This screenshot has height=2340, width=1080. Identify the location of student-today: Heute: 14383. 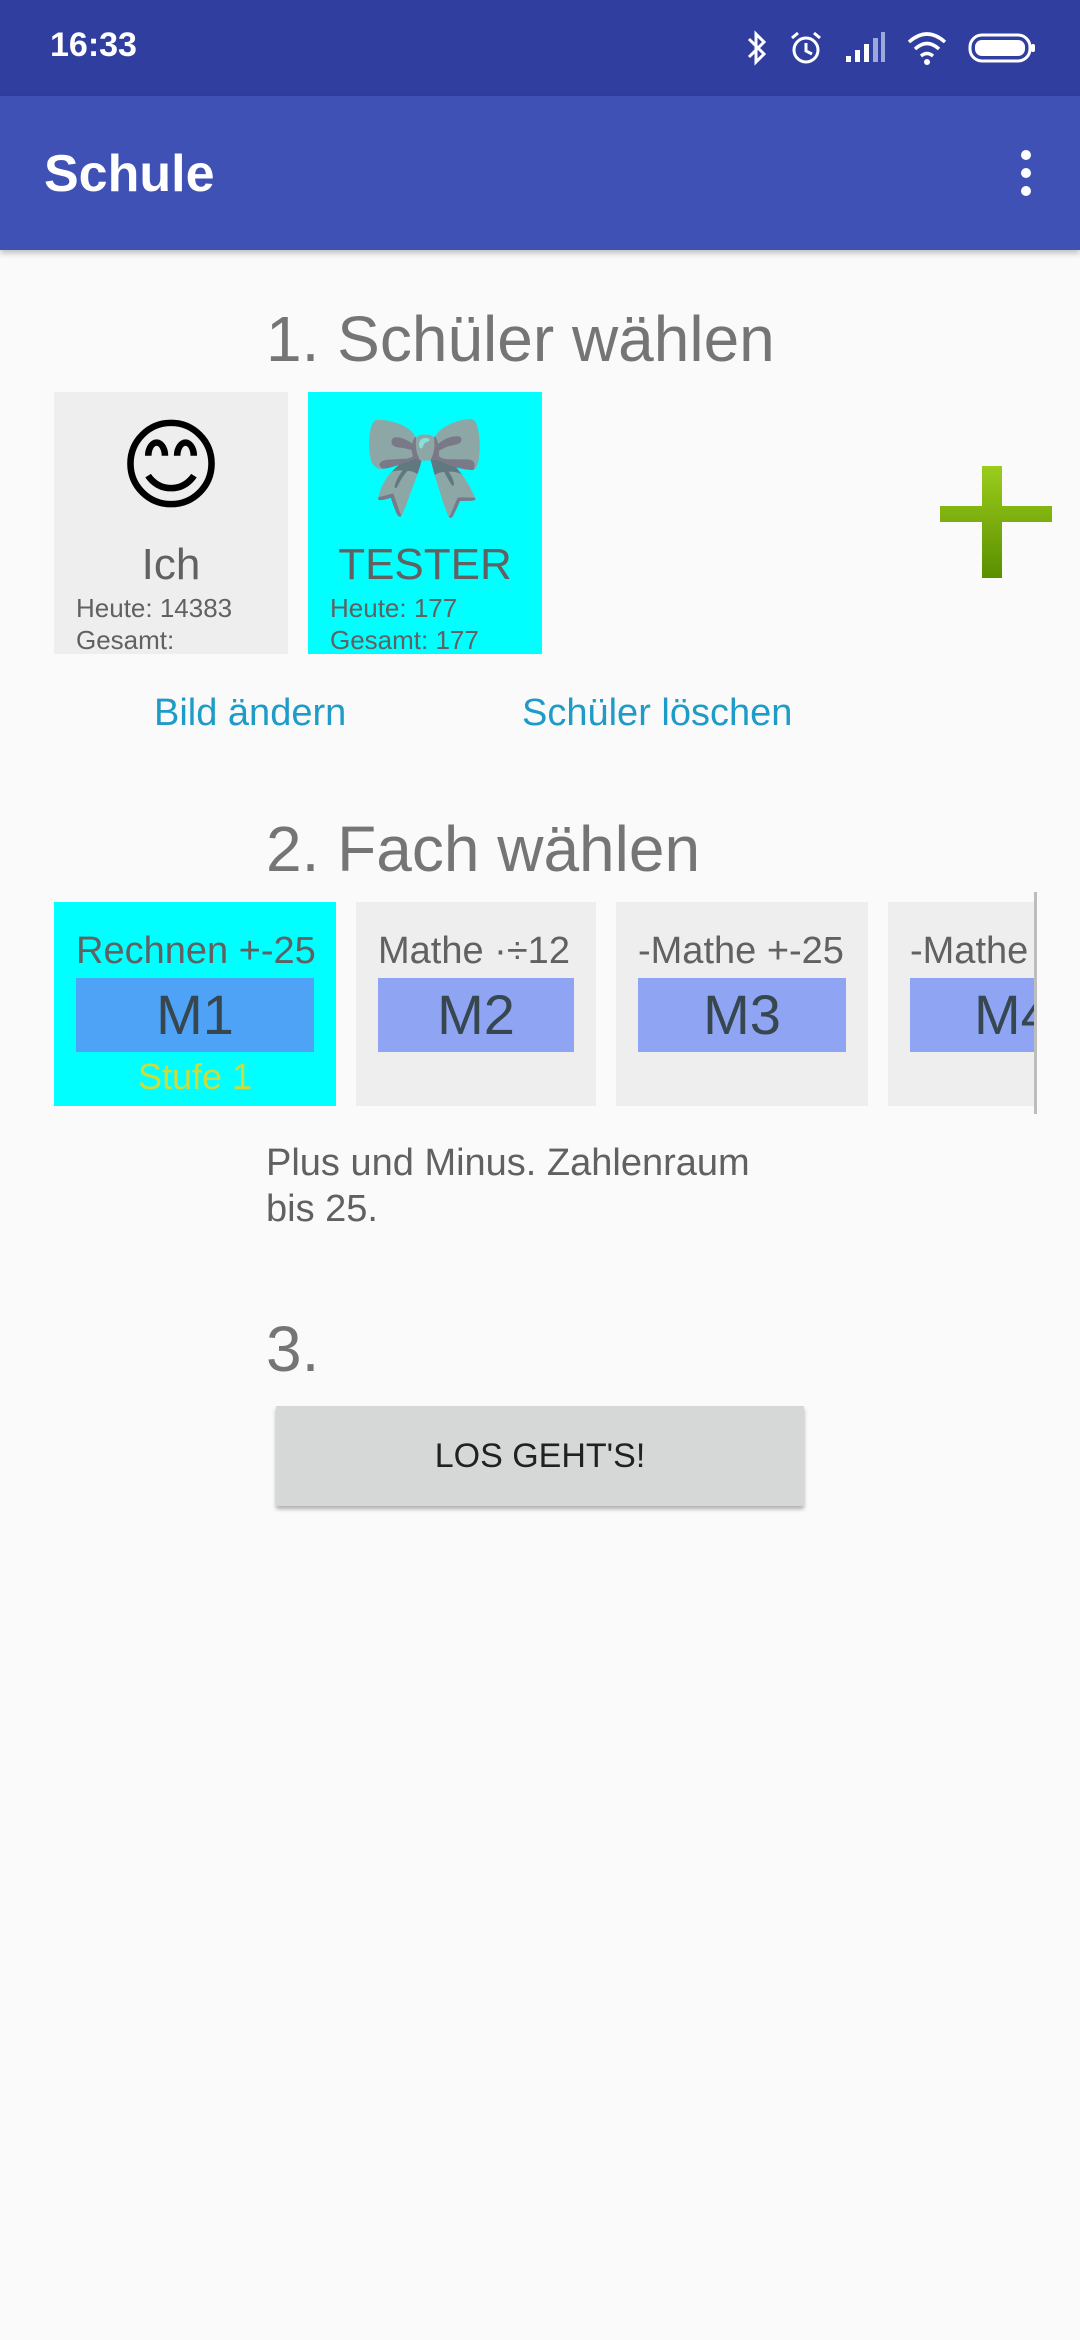
(154, 608).